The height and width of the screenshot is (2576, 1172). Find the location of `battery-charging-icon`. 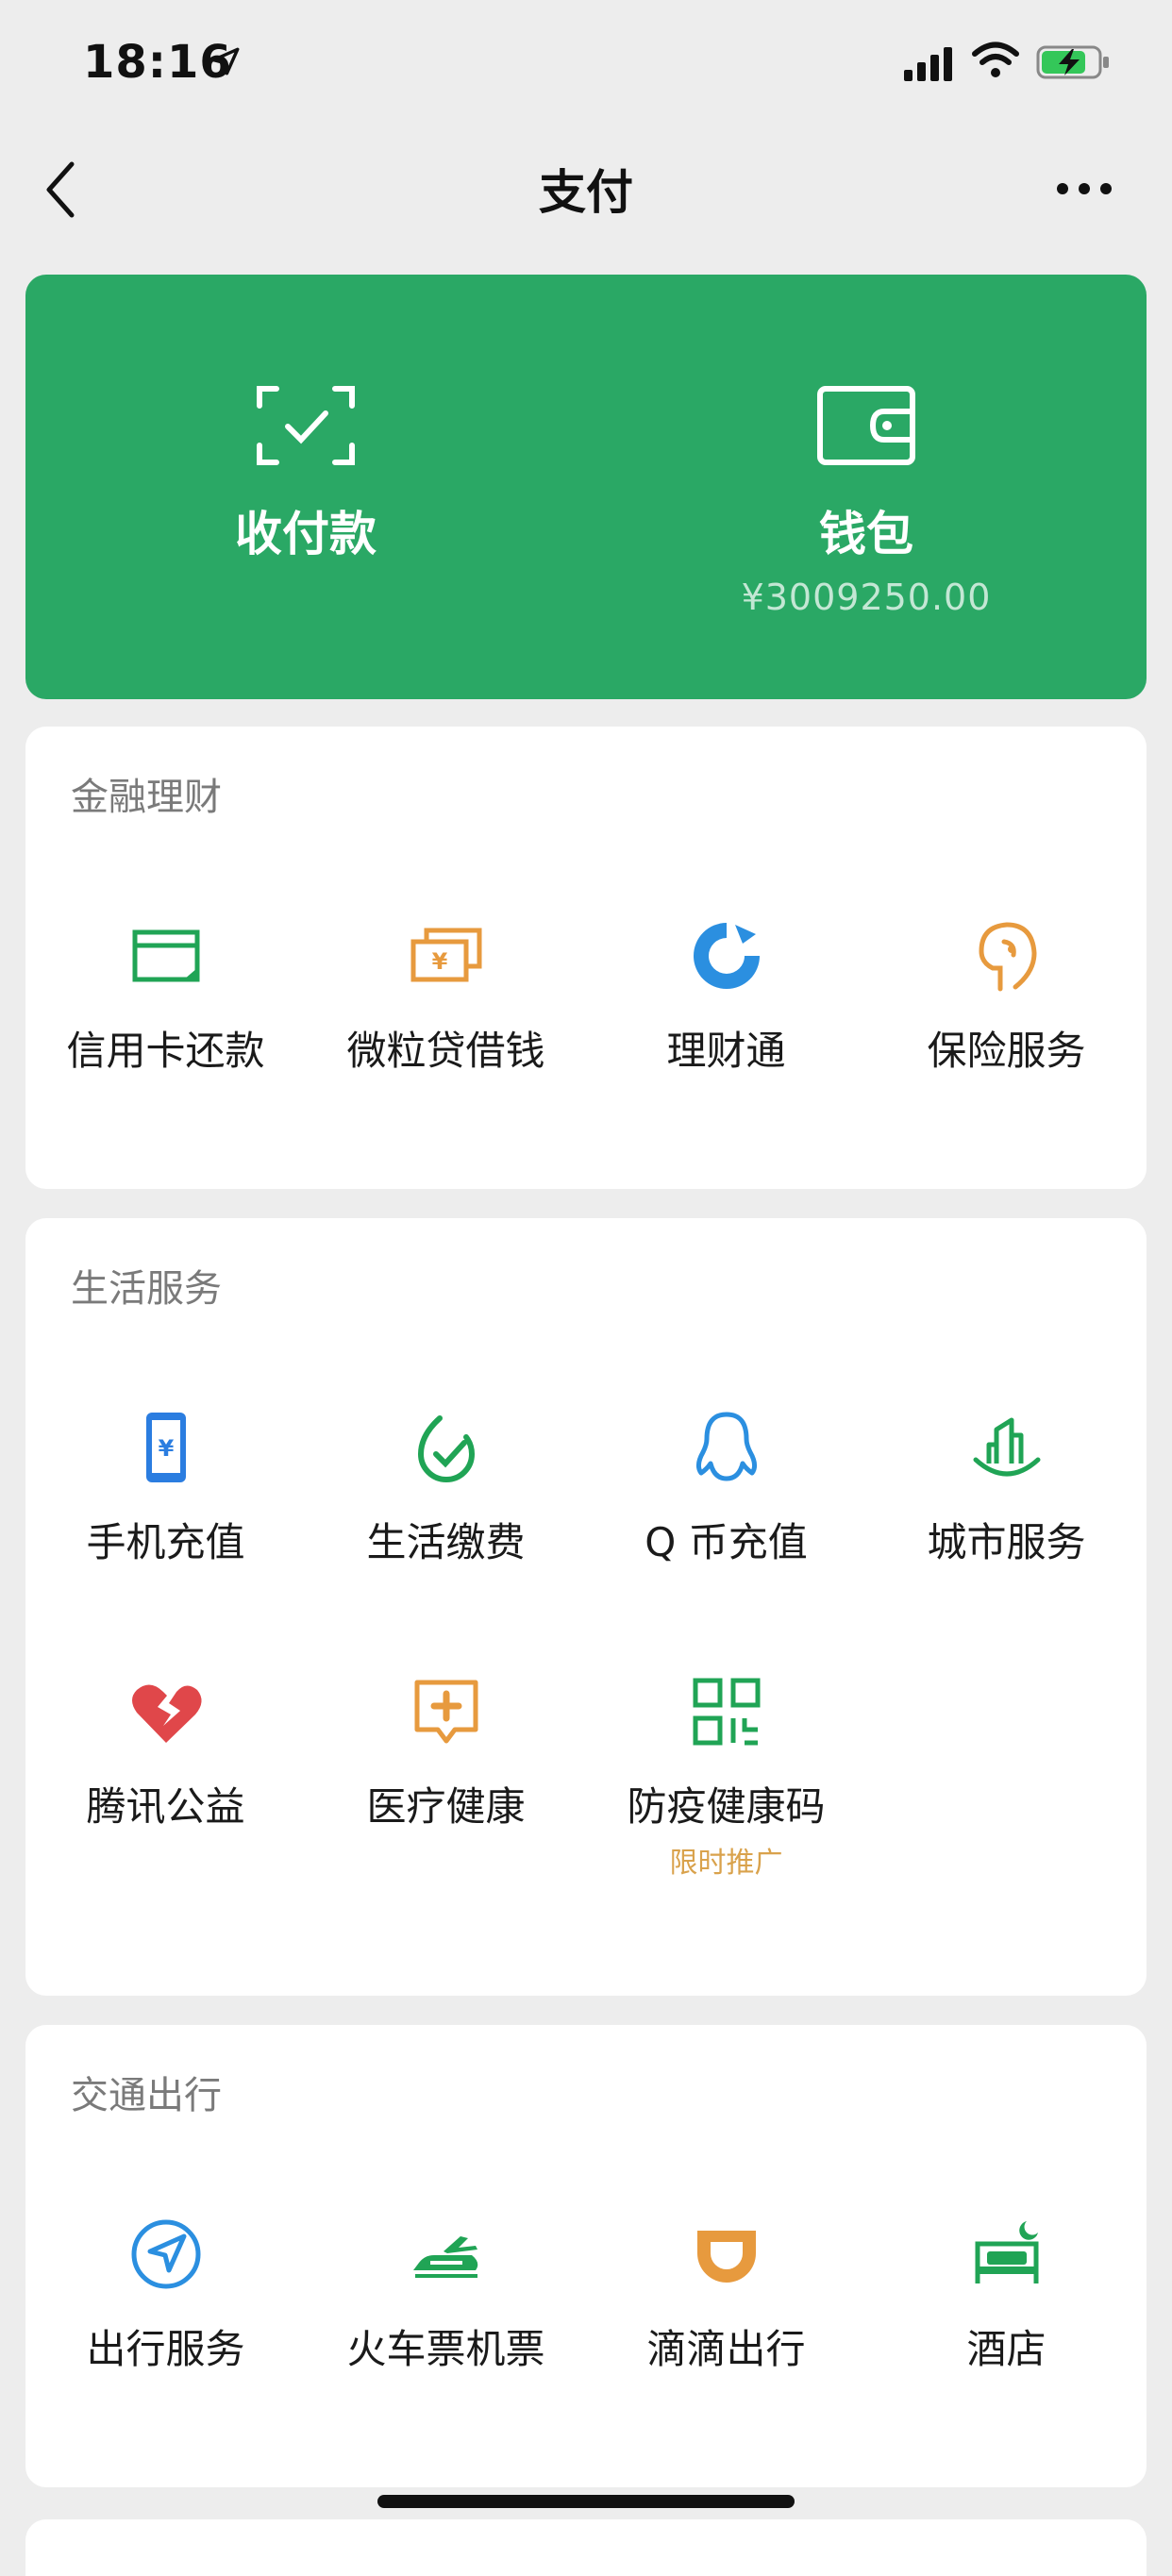

battery-charging-icon is located at coordinates (1072, 62).